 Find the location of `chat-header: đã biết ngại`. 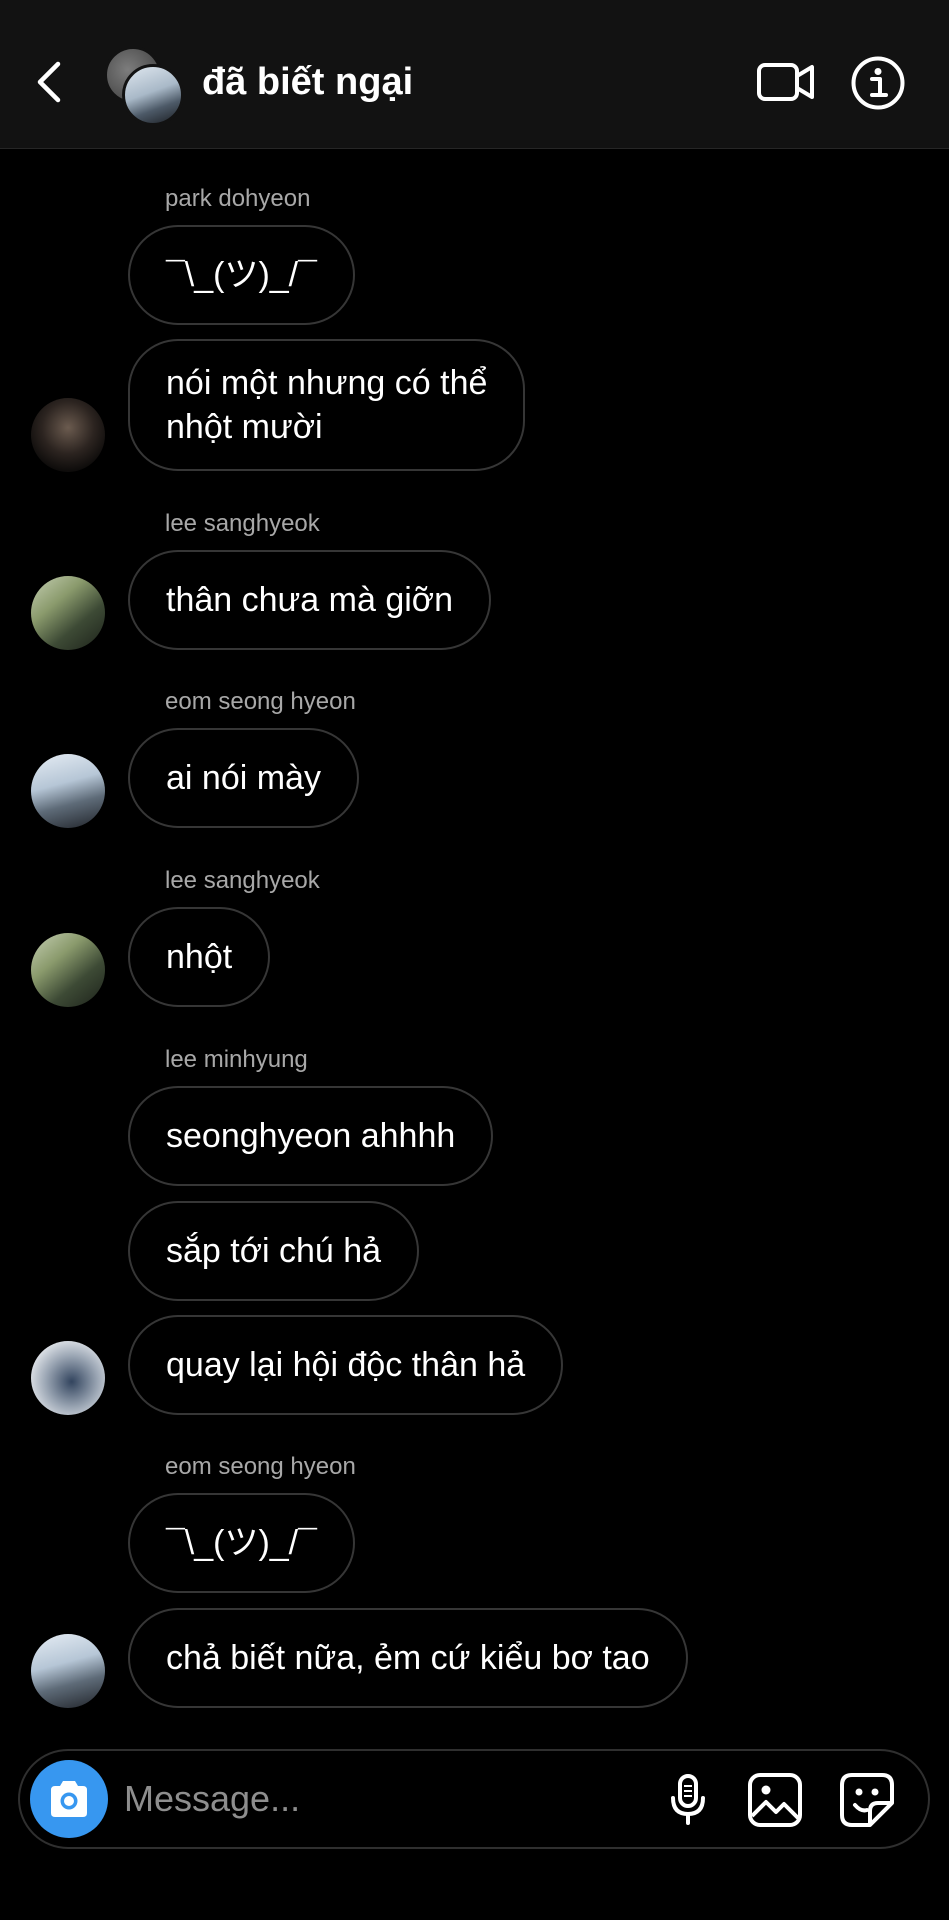

chat-header: đã biết ngại is located at coordinates (474, 74).